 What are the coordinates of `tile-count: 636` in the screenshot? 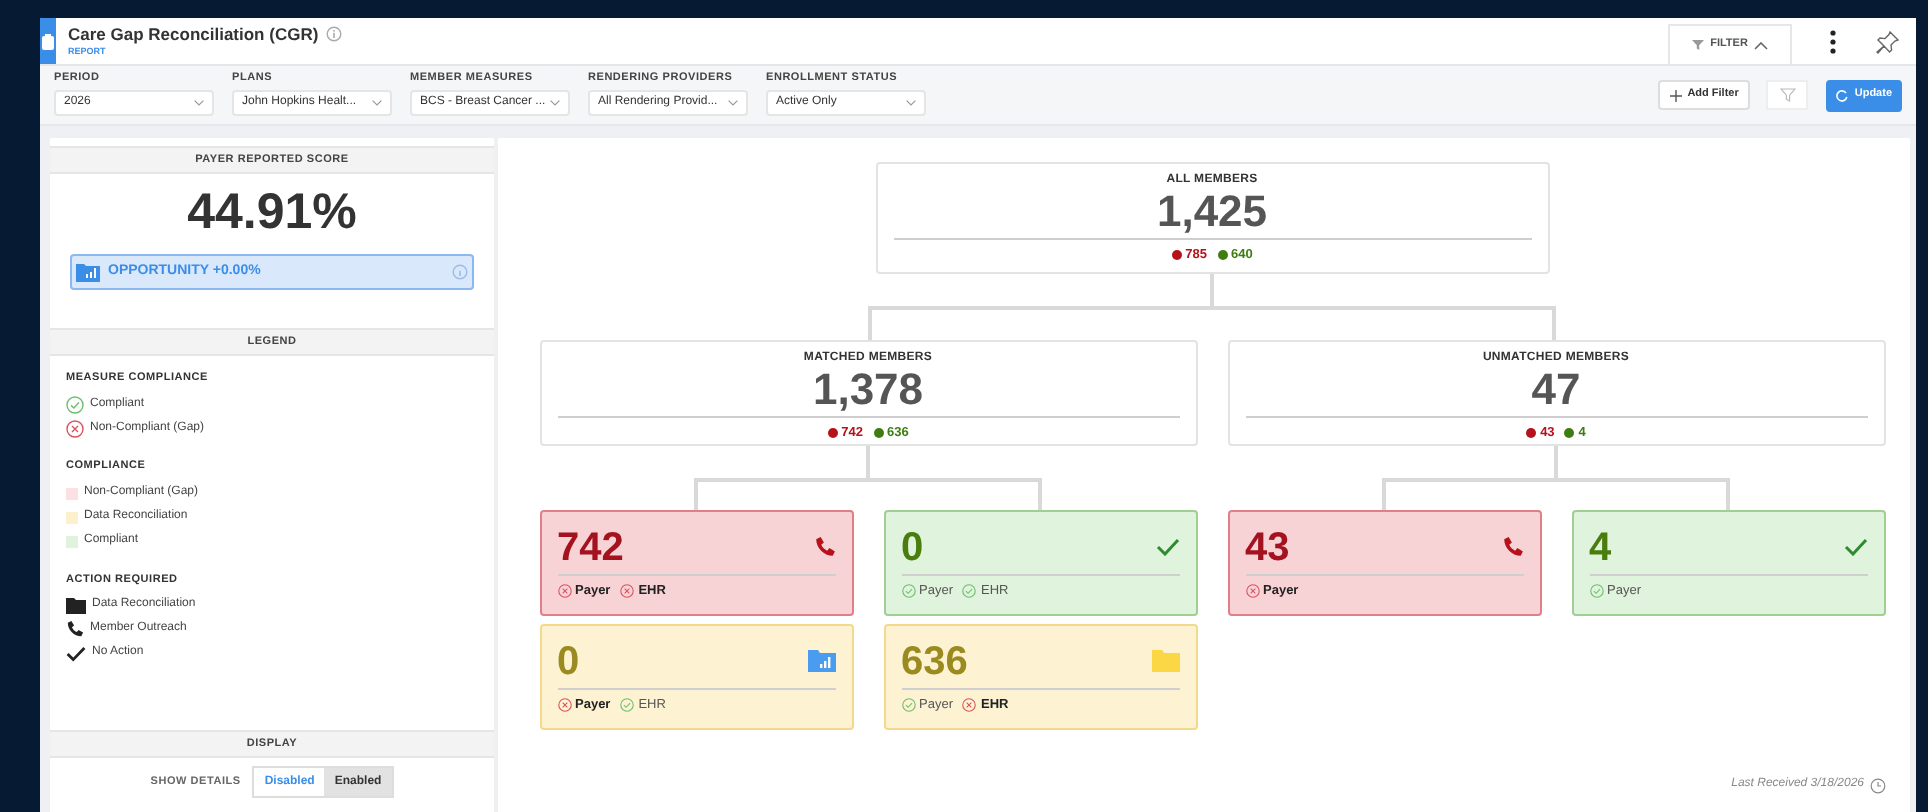 It's located at (934, 661).